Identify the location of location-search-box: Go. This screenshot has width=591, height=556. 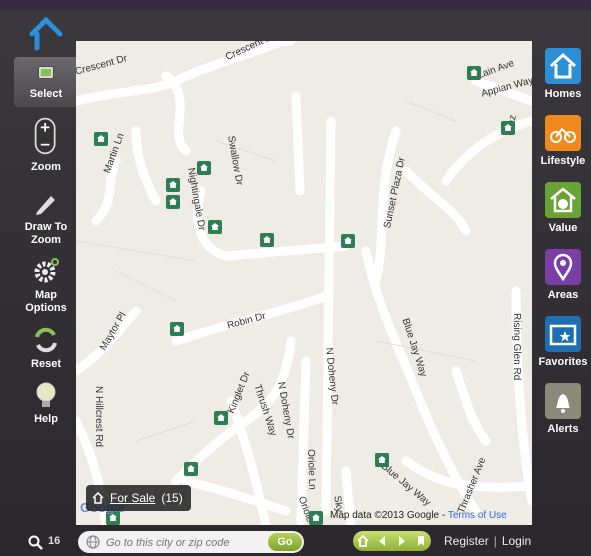
(191, 542).